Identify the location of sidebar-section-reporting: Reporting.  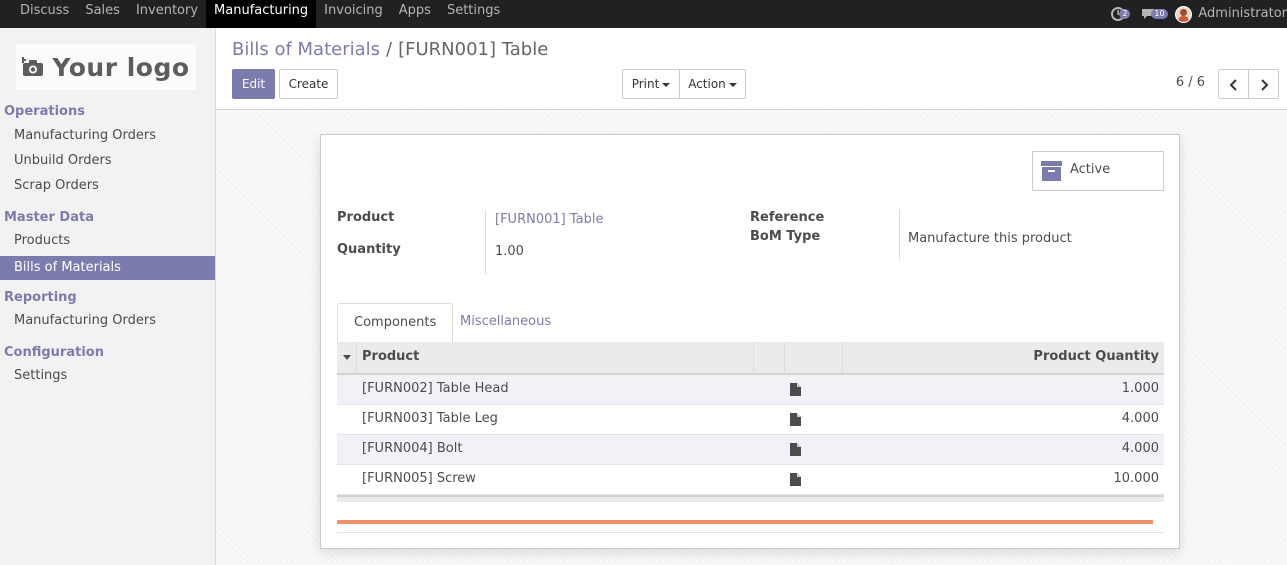
(40, 297).